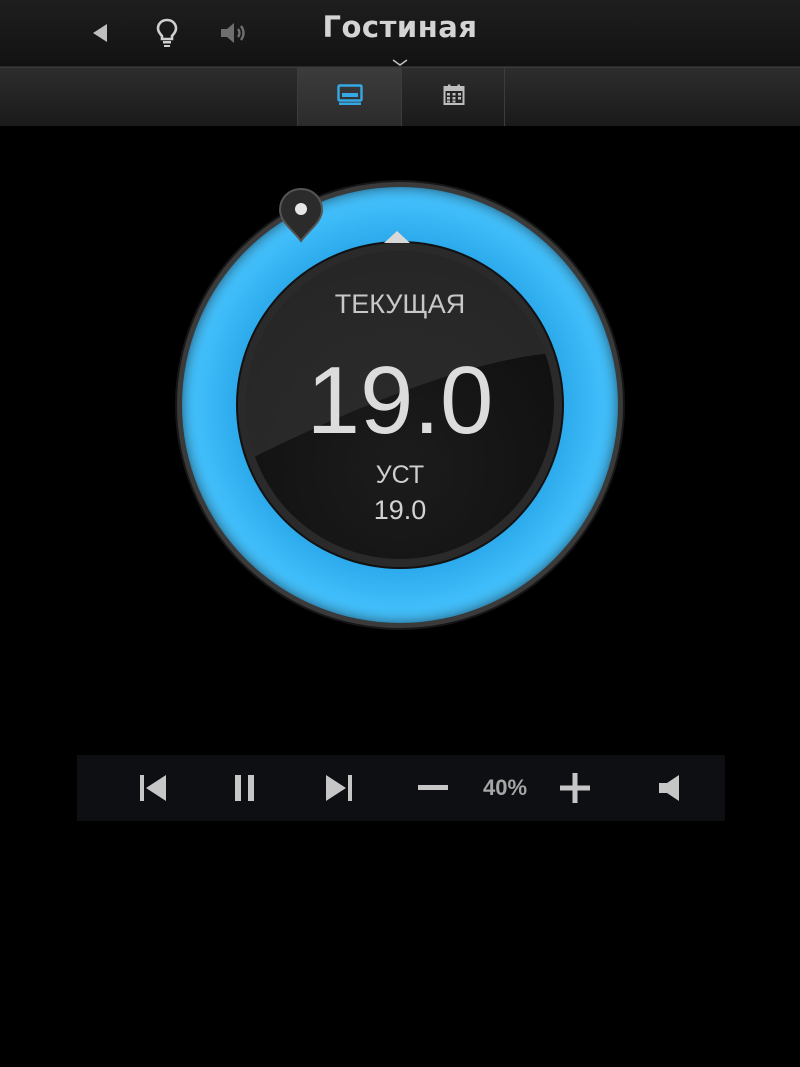 This screenshot has width=800, height=1067. I want to click on volume-down-icon, so click(433, 788).